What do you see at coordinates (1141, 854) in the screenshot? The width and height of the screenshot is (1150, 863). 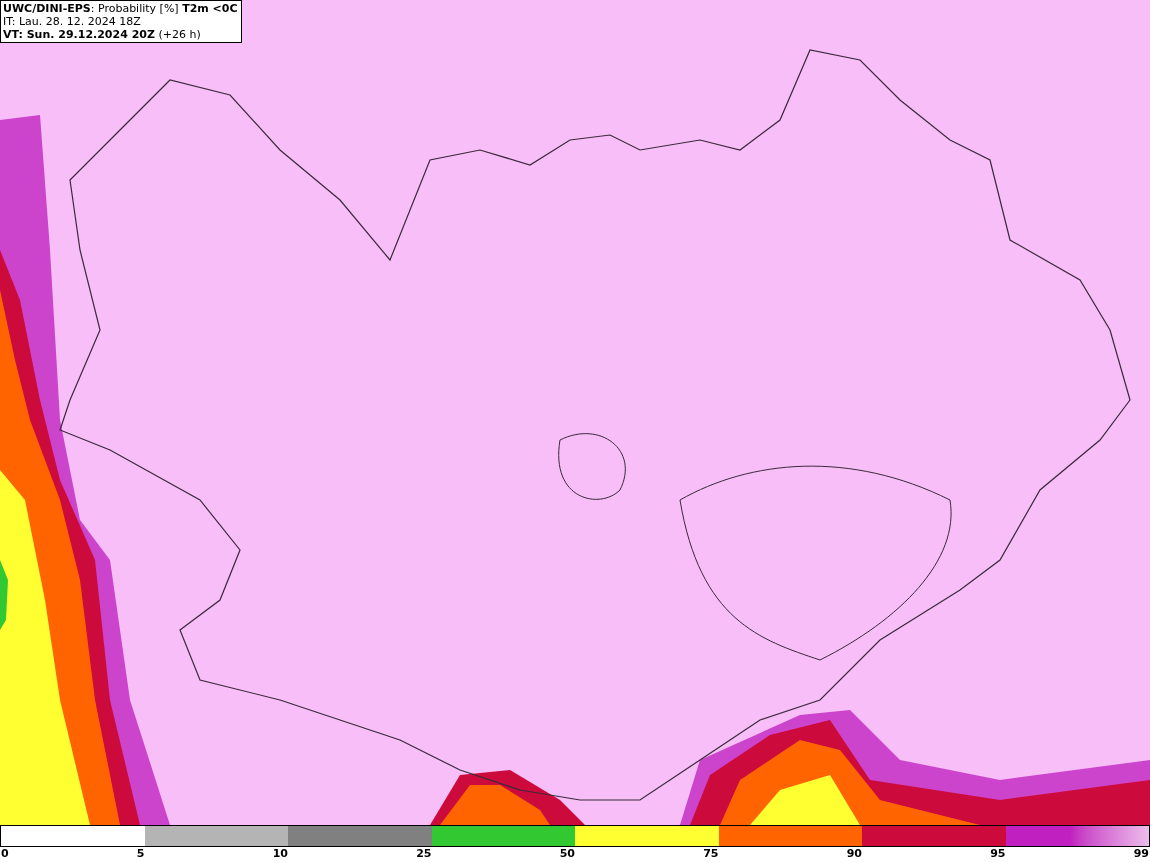 I see `scale-label: 99` at bounding box center [1141, 854].